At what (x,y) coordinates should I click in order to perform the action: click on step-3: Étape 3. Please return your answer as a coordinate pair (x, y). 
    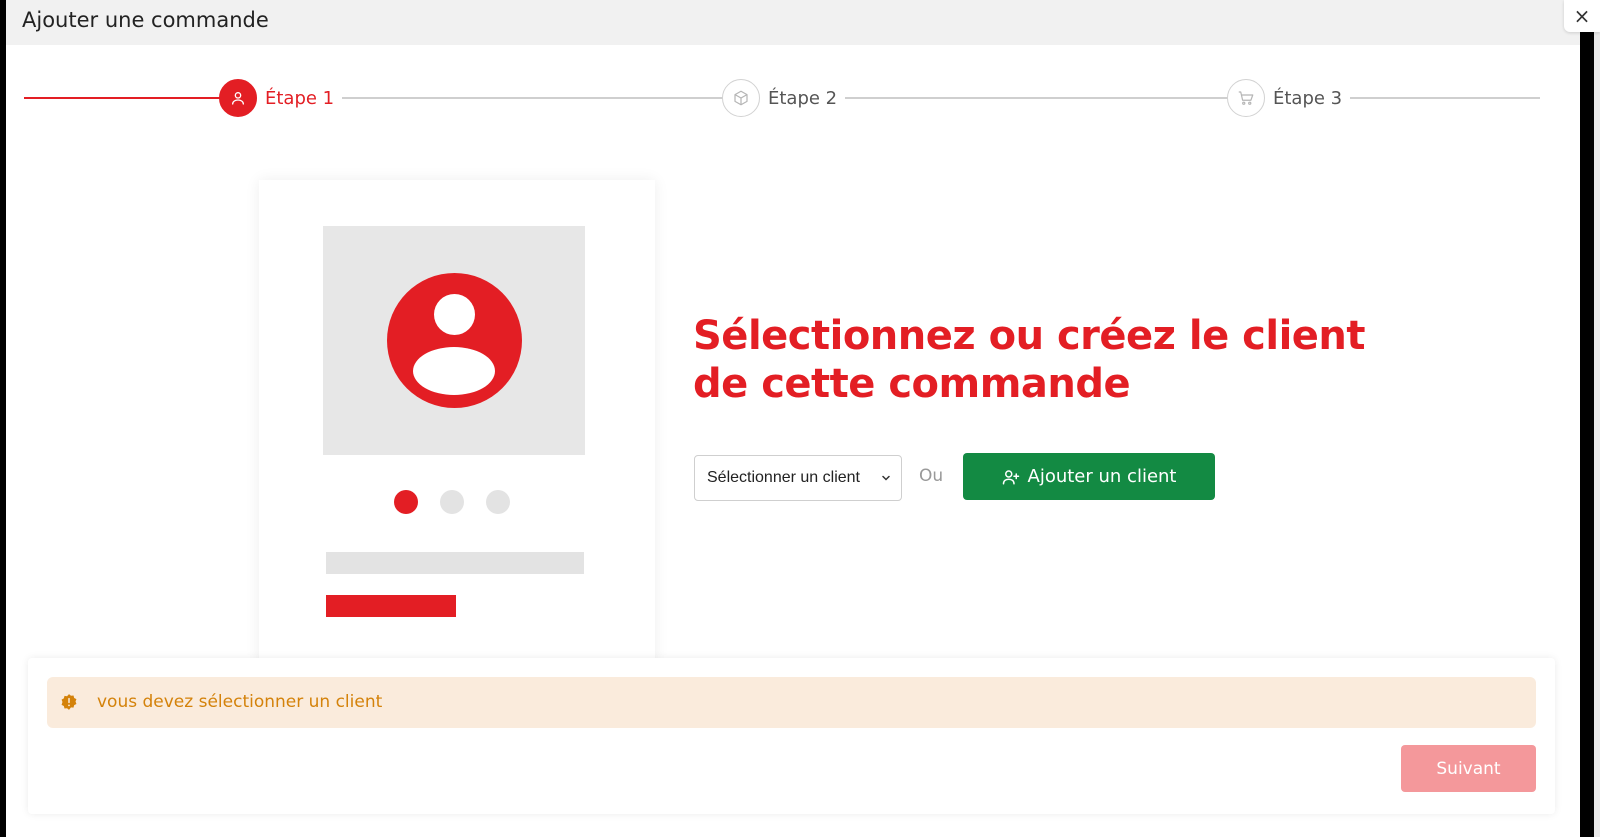
    Looking at the image, I should click on (1289, 98).